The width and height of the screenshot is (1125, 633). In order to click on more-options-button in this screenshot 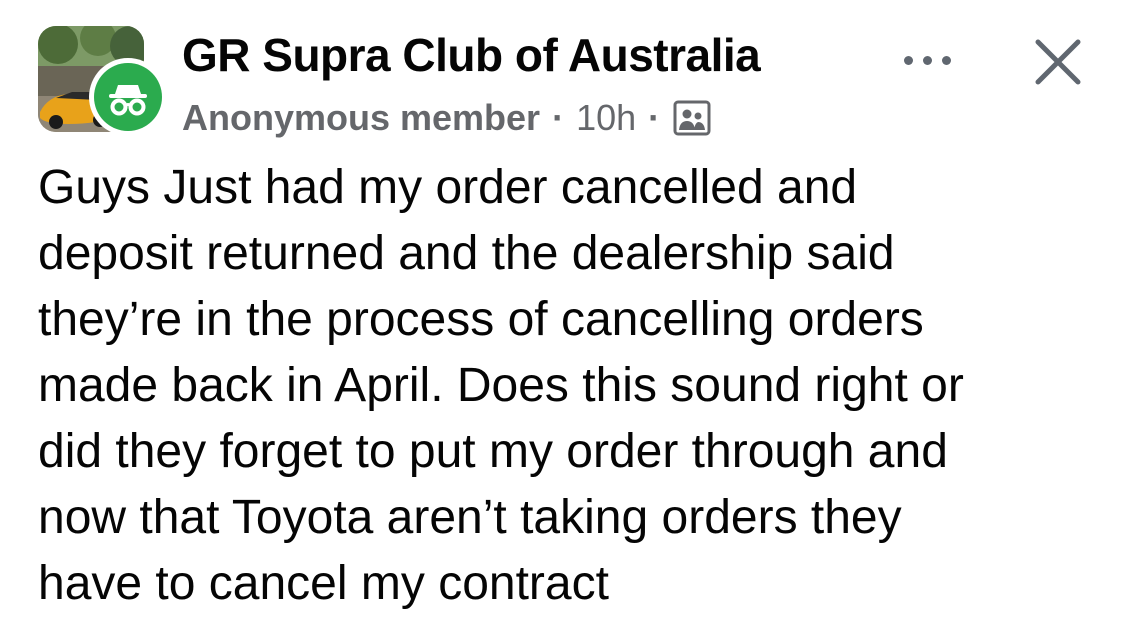, I will do `click(928, 60)`.